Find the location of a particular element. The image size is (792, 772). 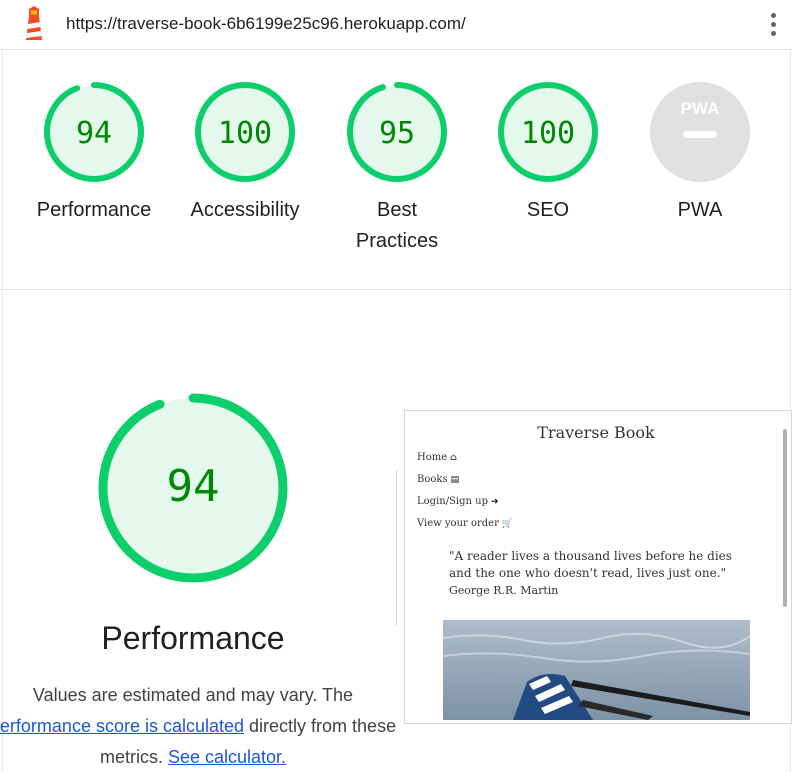

site-title: Traverse Book is located at coordinates (596, 432).